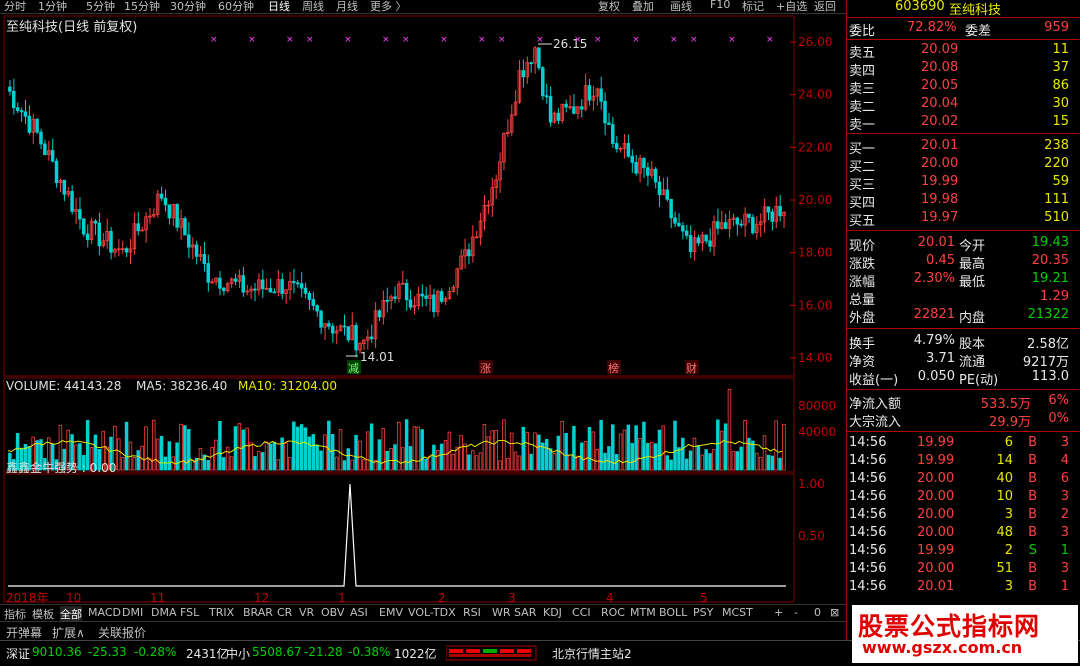  What do you see at coordinates (347, 7) in the screenshot?
I see `period-tab: 月线` at bounding box center [347, 7].